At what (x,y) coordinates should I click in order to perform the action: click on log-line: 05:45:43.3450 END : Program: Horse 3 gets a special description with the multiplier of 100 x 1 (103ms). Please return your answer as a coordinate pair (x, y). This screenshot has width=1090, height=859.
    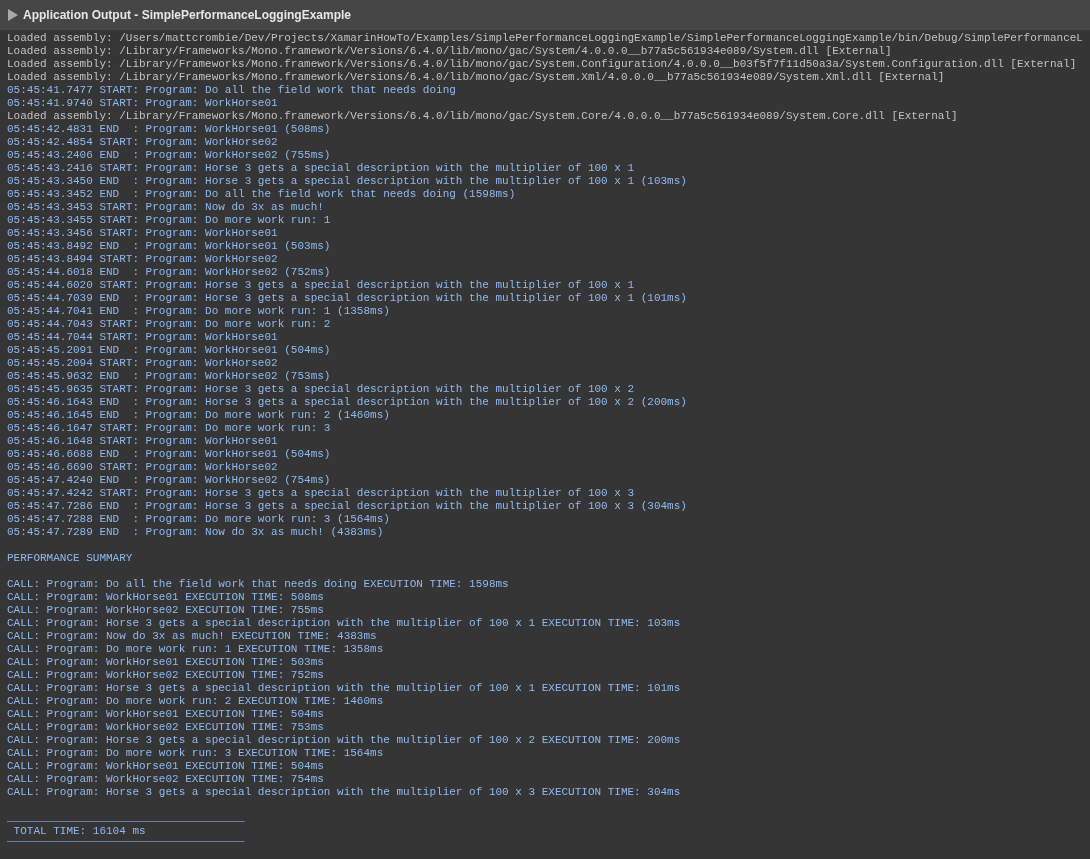
    Looking at the image, I should click on (347, 181).